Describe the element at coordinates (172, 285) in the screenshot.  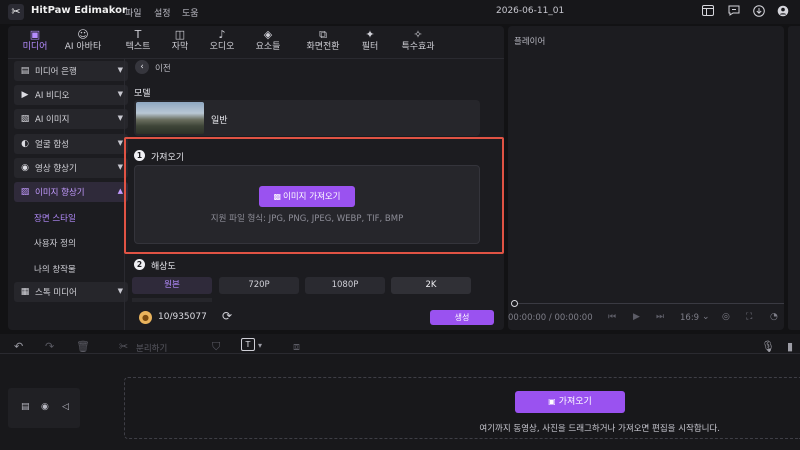
I see `resolution-original: 원본` at that location.